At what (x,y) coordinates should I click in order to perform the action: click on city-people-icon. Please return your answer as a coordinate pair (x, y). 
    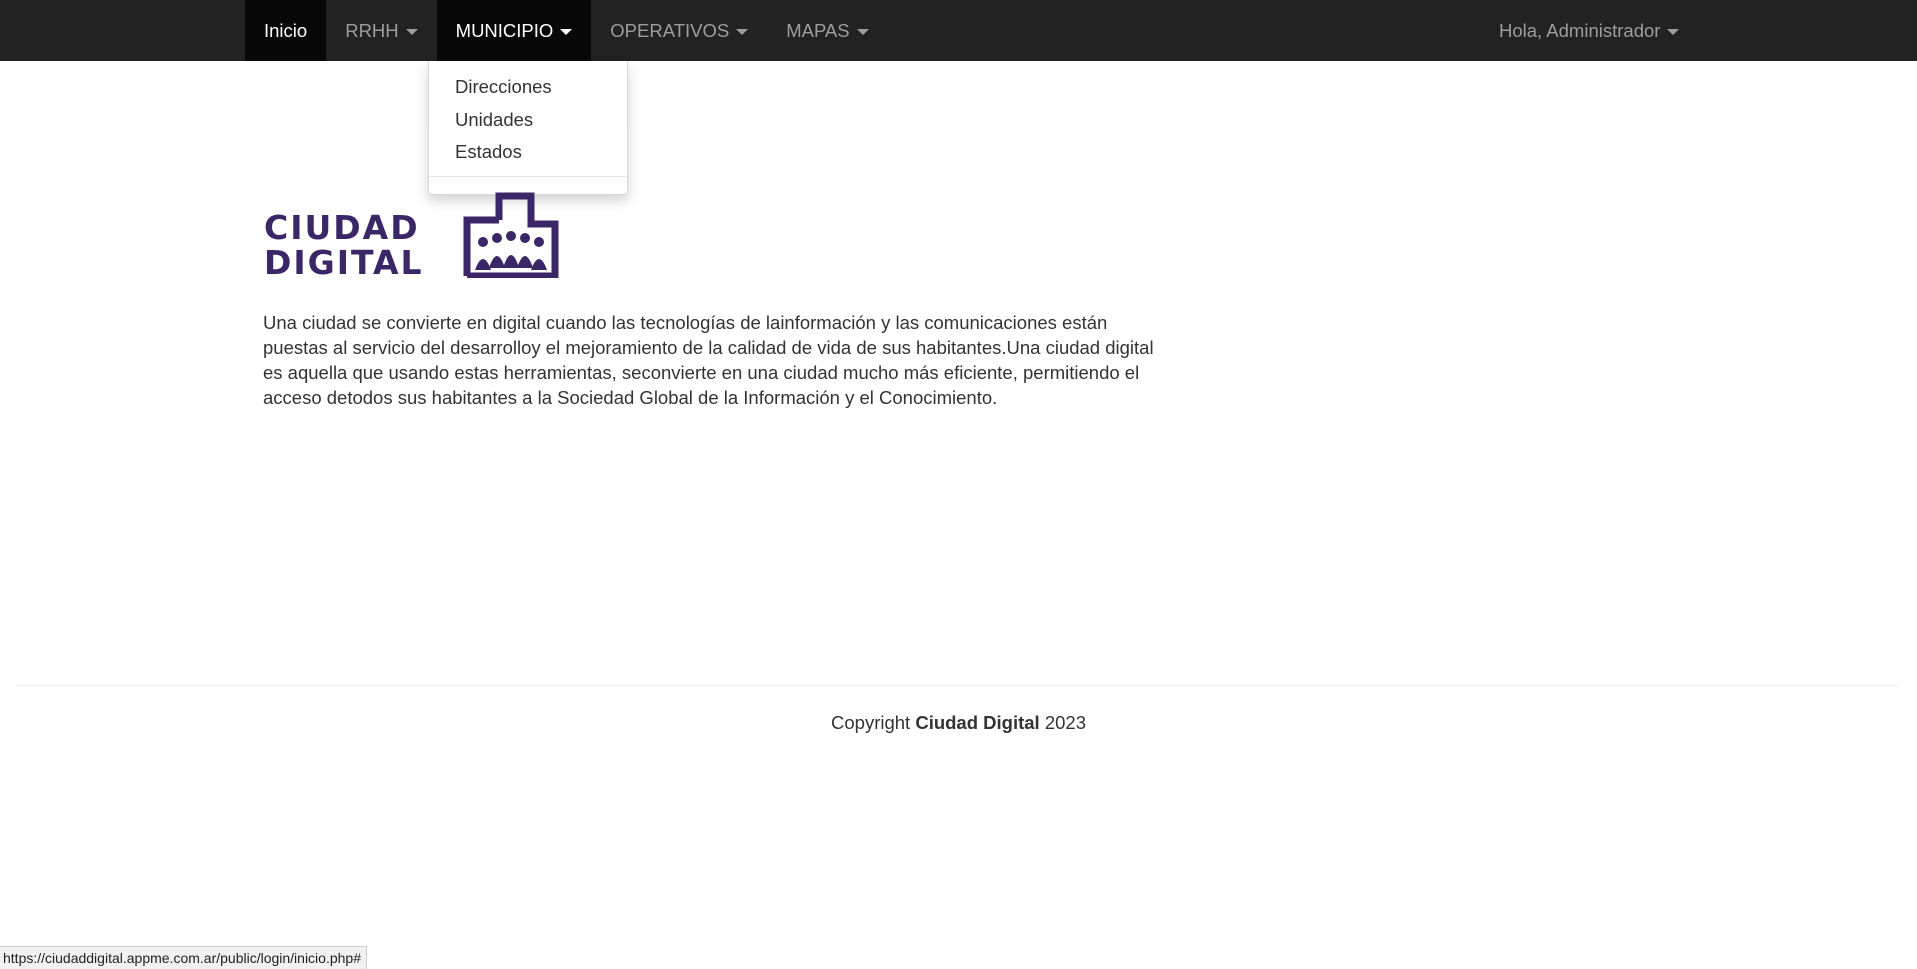
    Looking at the image, I should click on (511, 235).